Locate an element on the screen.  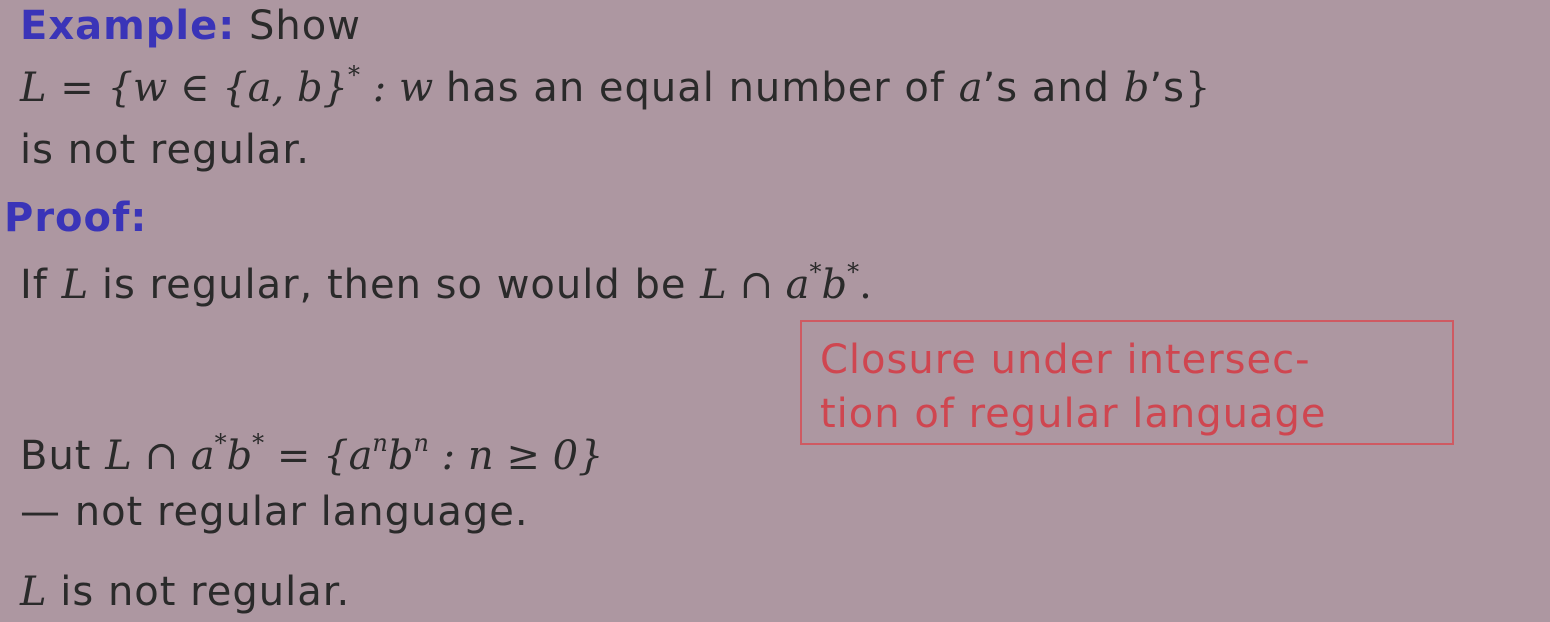
definition-text-2: ’s and is located at coordinates (1053, 88).